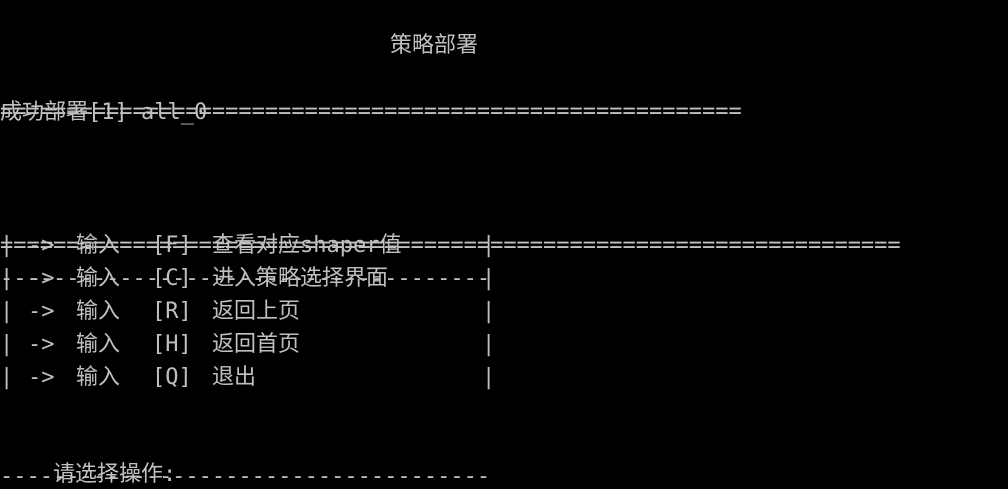 This screenshot has height=489, width=1008. Describe the element at coordinates (256, 311) in the screenshot. I see `menu-label: 返回上页` at that location.